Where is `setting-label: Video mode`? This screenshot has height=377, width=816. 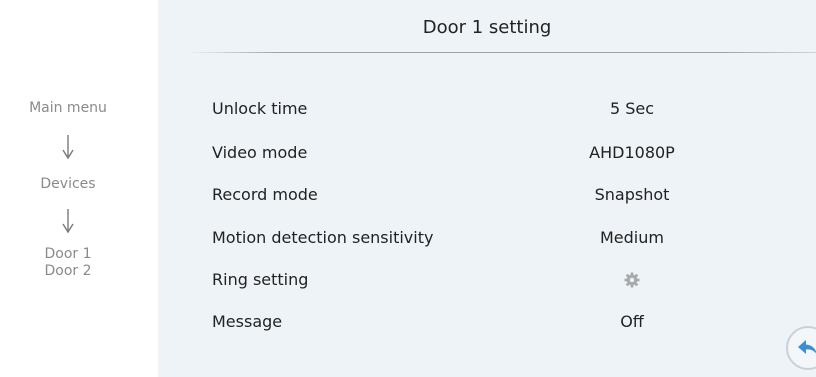 setting-label: Video mode is located at coordinates (260, 152).